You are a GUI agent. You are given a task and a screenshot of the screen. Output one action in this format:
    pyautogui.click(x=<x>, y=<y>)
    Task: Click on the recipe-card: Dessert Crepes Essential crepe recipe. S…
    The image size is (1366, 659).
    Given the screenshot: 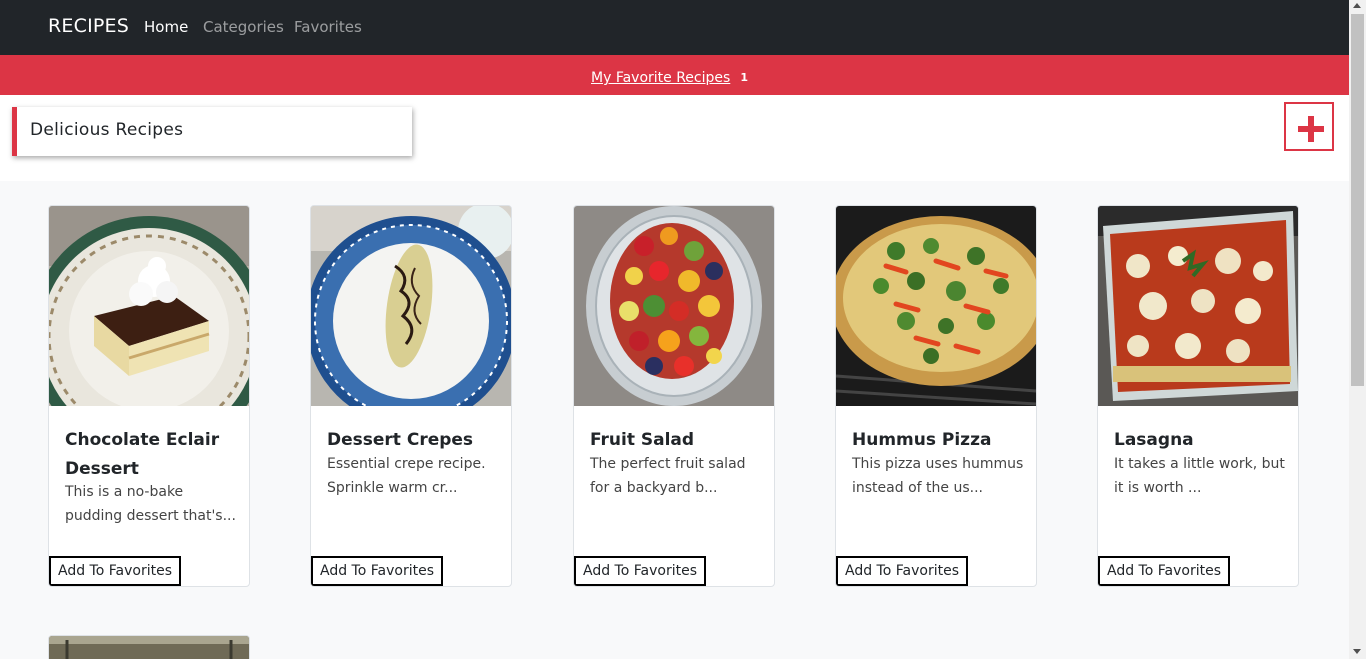 What is the action you would take?
    pyautogui.click(x=411, y=396)
    